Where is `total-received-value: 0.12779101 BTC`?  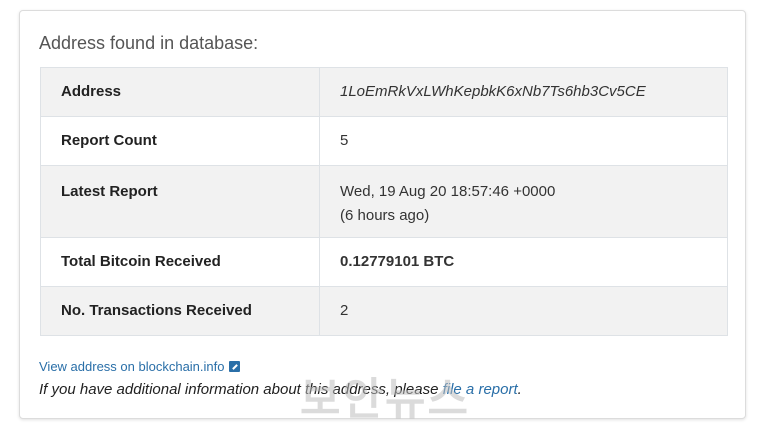 total-received-value: 0.12779101 BTC is located at coordinates (523, 262).